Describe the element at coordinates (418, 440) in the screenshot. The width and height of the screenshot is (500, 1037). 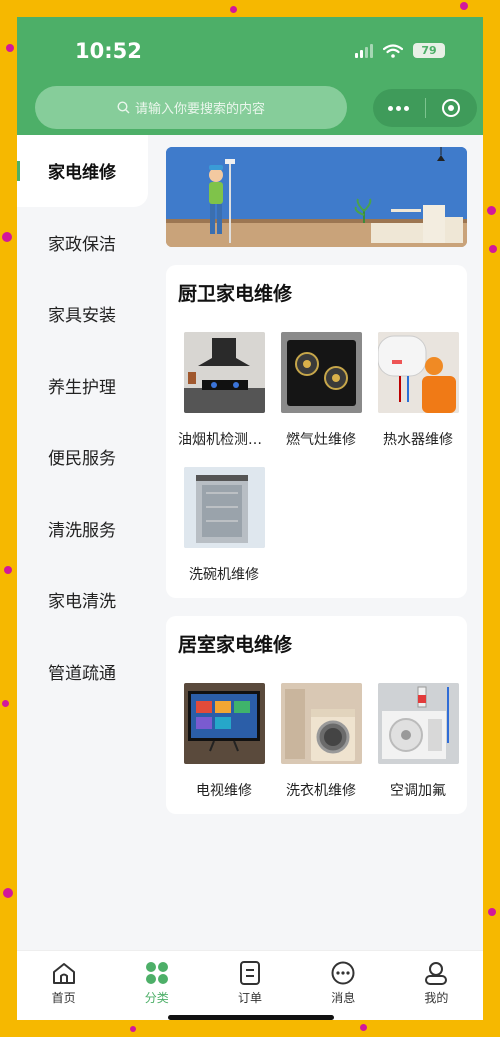
I see `service-label: 热水器维修` at that location.